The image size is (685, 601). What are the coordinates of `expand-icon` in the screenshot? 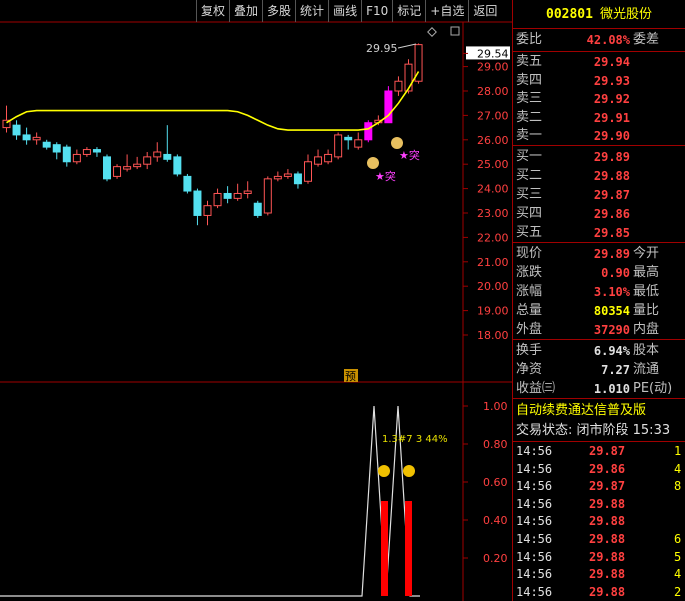 It's located at (455, 31).